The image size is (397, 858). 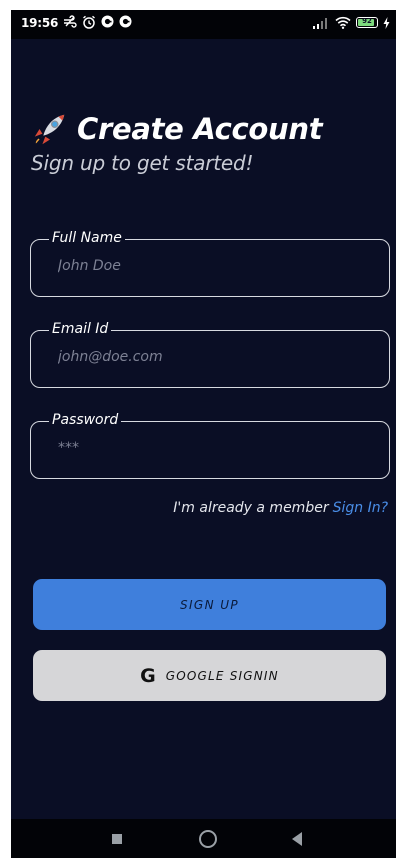 I want to click on password-input, so click(x=208, y=448).